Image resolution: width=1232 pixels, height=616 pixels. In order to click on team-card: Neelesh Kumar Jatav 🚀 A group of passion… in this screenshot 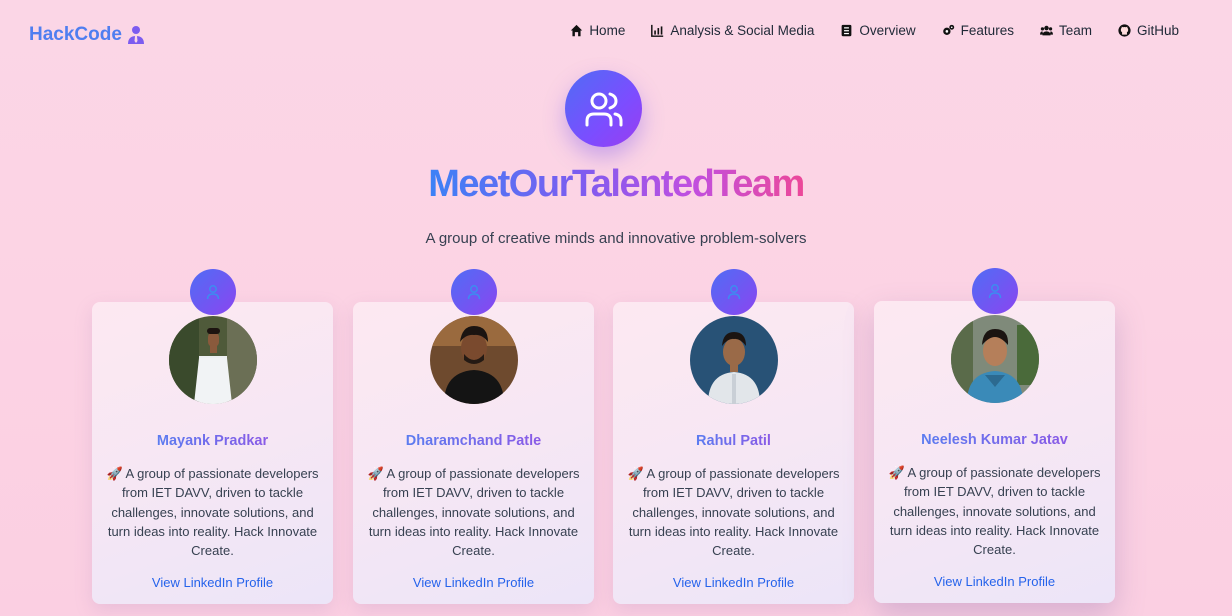, I will do `click(994, 435)`.